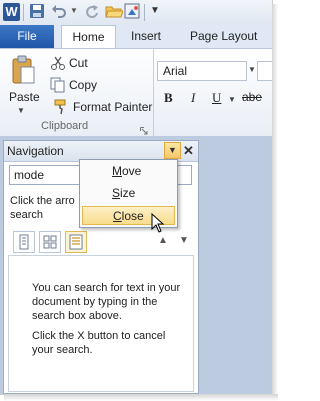  What do you see at coordinates (144, 128) in the screenshot?
I see `dialog-launcher-icon` at bounding box center [144, 128].